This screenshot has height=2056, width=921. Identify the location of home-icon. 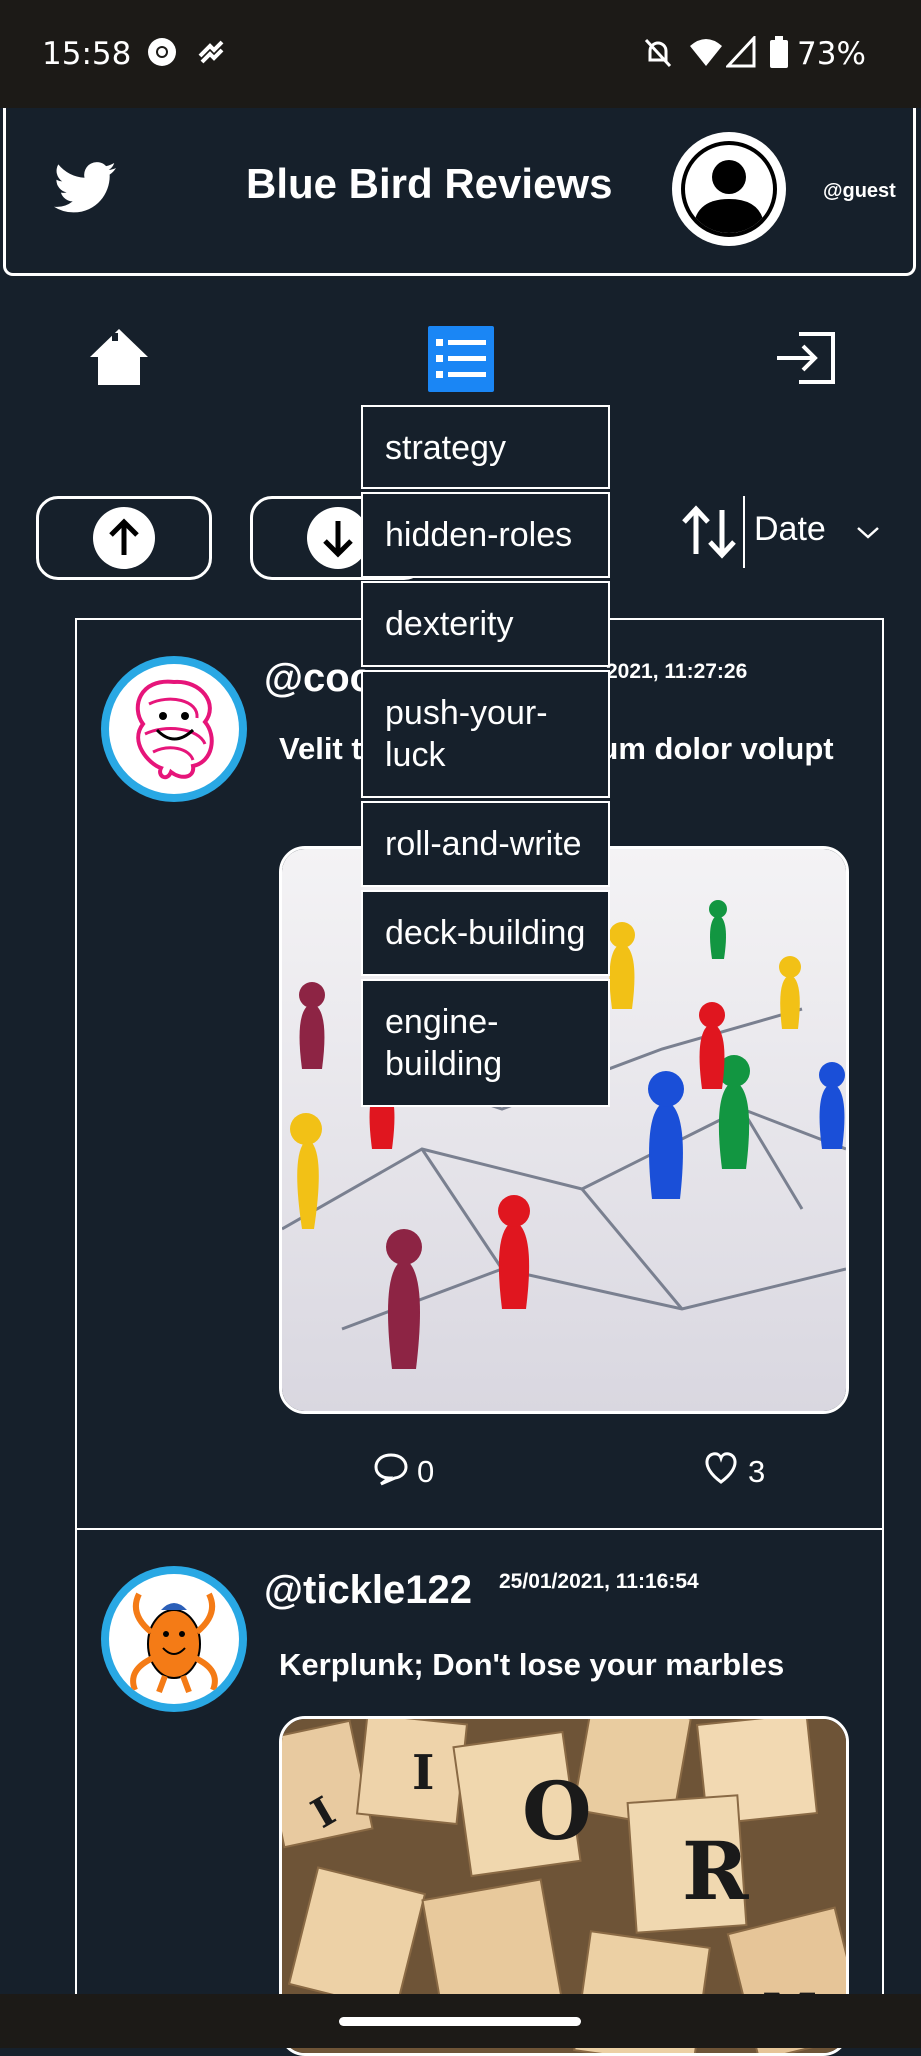
(119, 359).